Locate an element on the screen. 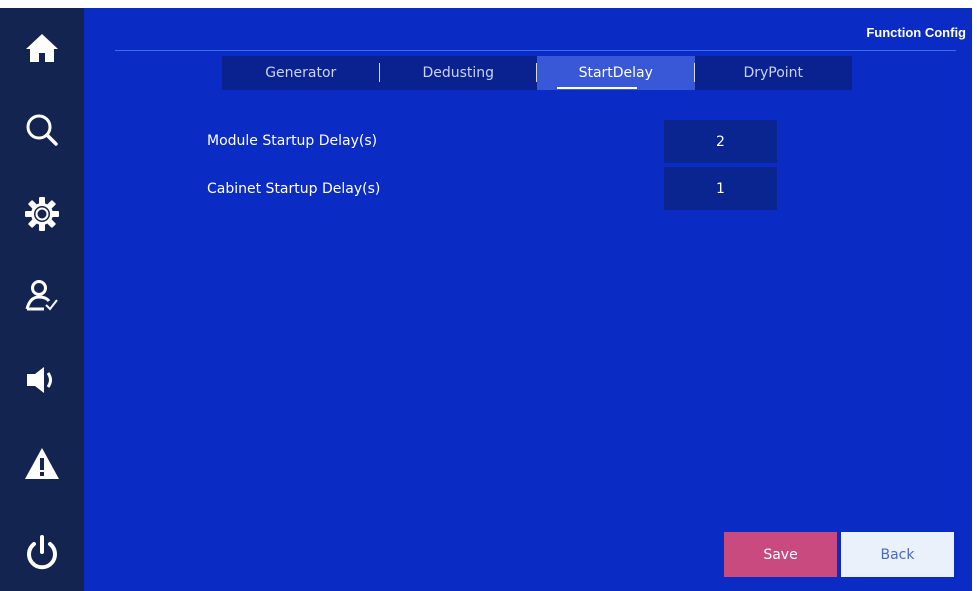  sidebar is located at coordinates (42, 299).